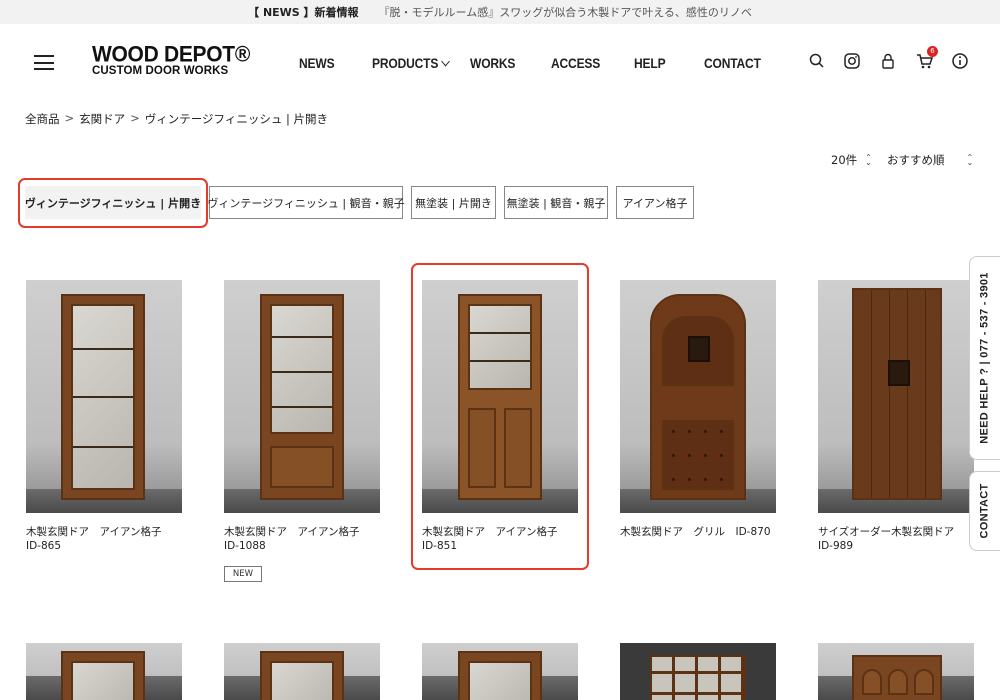 Image resolution: width=1000 pixels, height=700 pixels. Describe the element at coordinates (896, 539) in the screenshot. I see `product-title: サイズオーダー木製玄関ドア ID-989` at that location.